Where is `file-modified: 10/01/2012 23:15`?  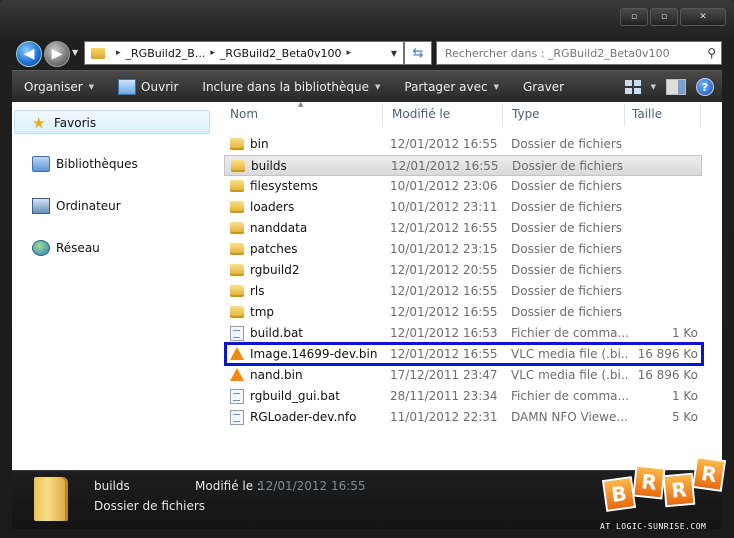 file-modified: 10/01/2012 23:15 is located at coordinates (444, 249).